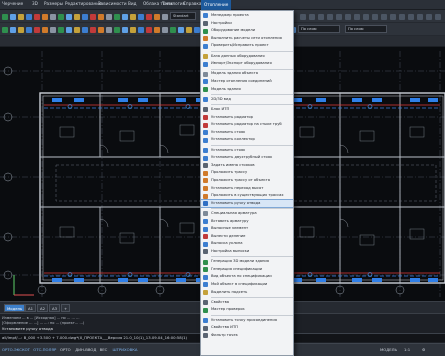  Describe the element at coordinates (192, 3) in the screenshot. I see `menu-9: Справка` at that location.